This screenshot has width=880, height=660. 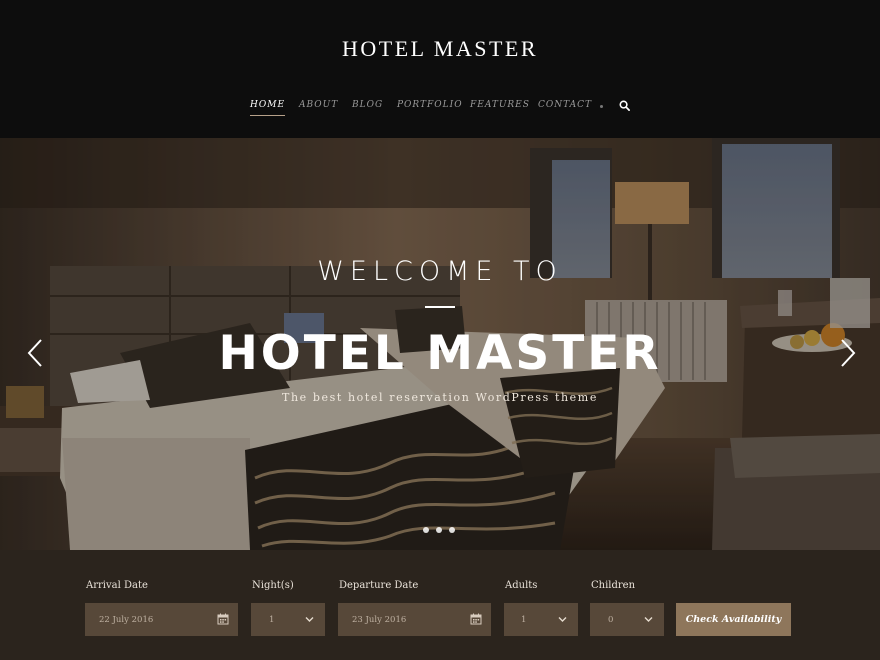 I want to click on nav-features: FEATURES, so click(x=500, y=105).